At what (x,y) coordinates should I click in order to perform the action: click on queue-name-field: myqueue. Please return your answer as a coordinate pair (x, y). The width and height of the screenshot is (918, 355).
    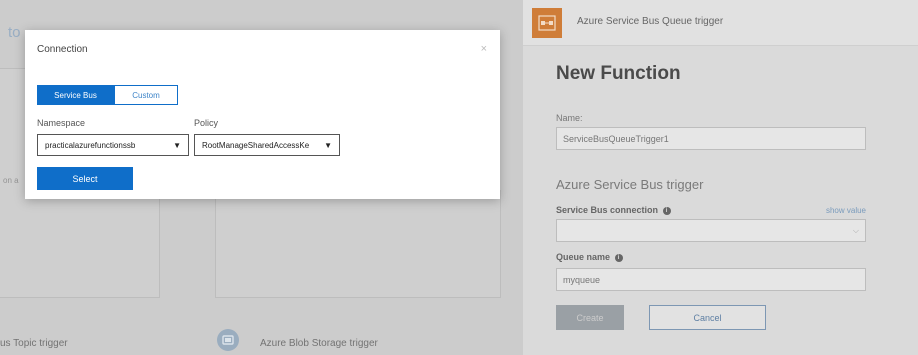
    Looking at the image, I should click on (711, 279).